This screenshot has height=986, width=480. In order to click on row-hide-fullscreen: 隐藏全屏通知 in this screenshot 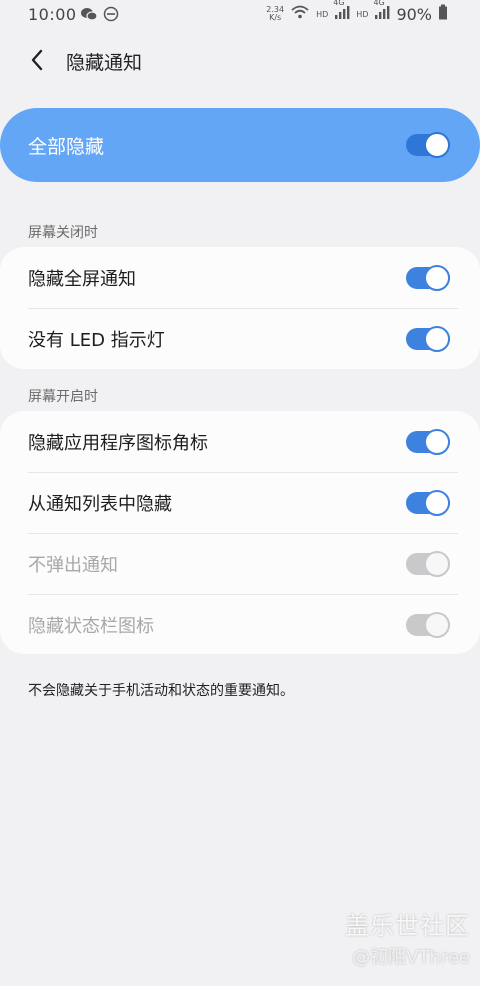, I will do `click(240, 277)`.